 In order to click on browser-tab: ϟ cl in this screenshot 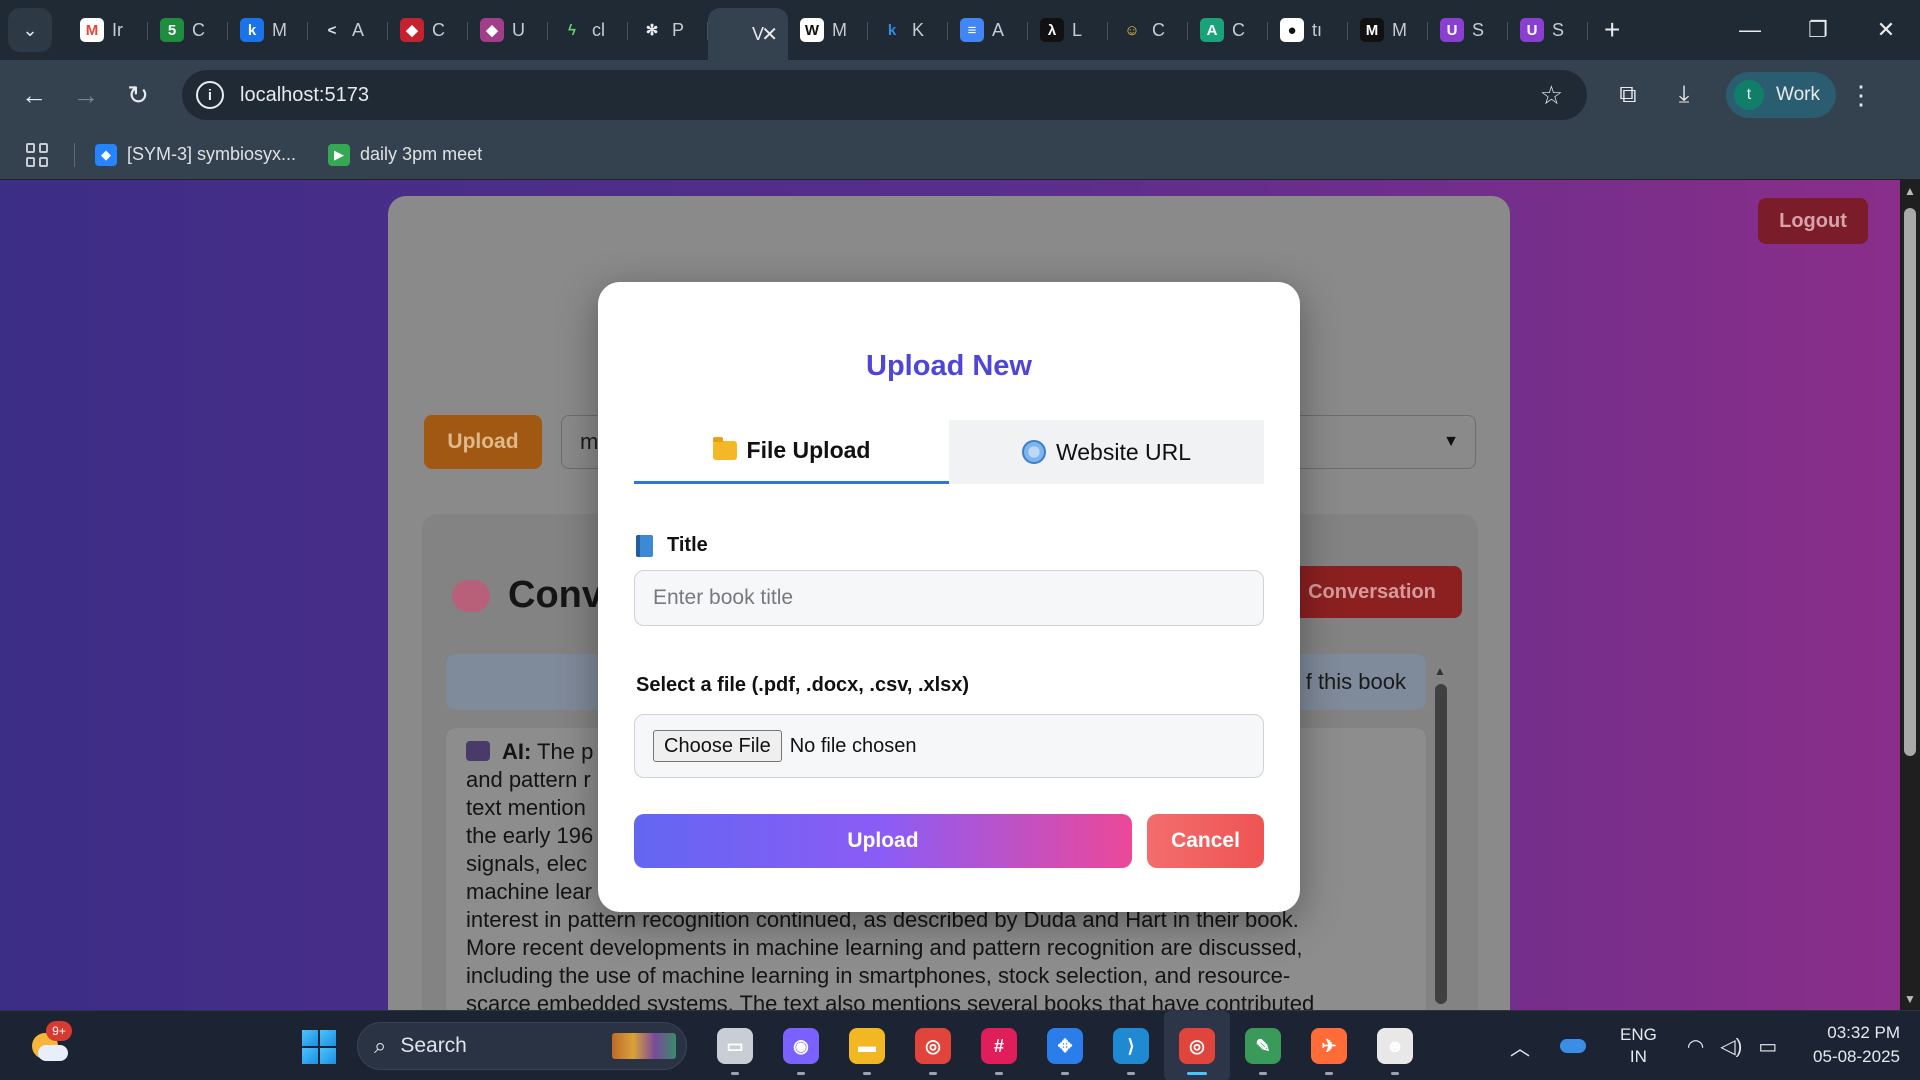, I will do `click(588, 30)`.